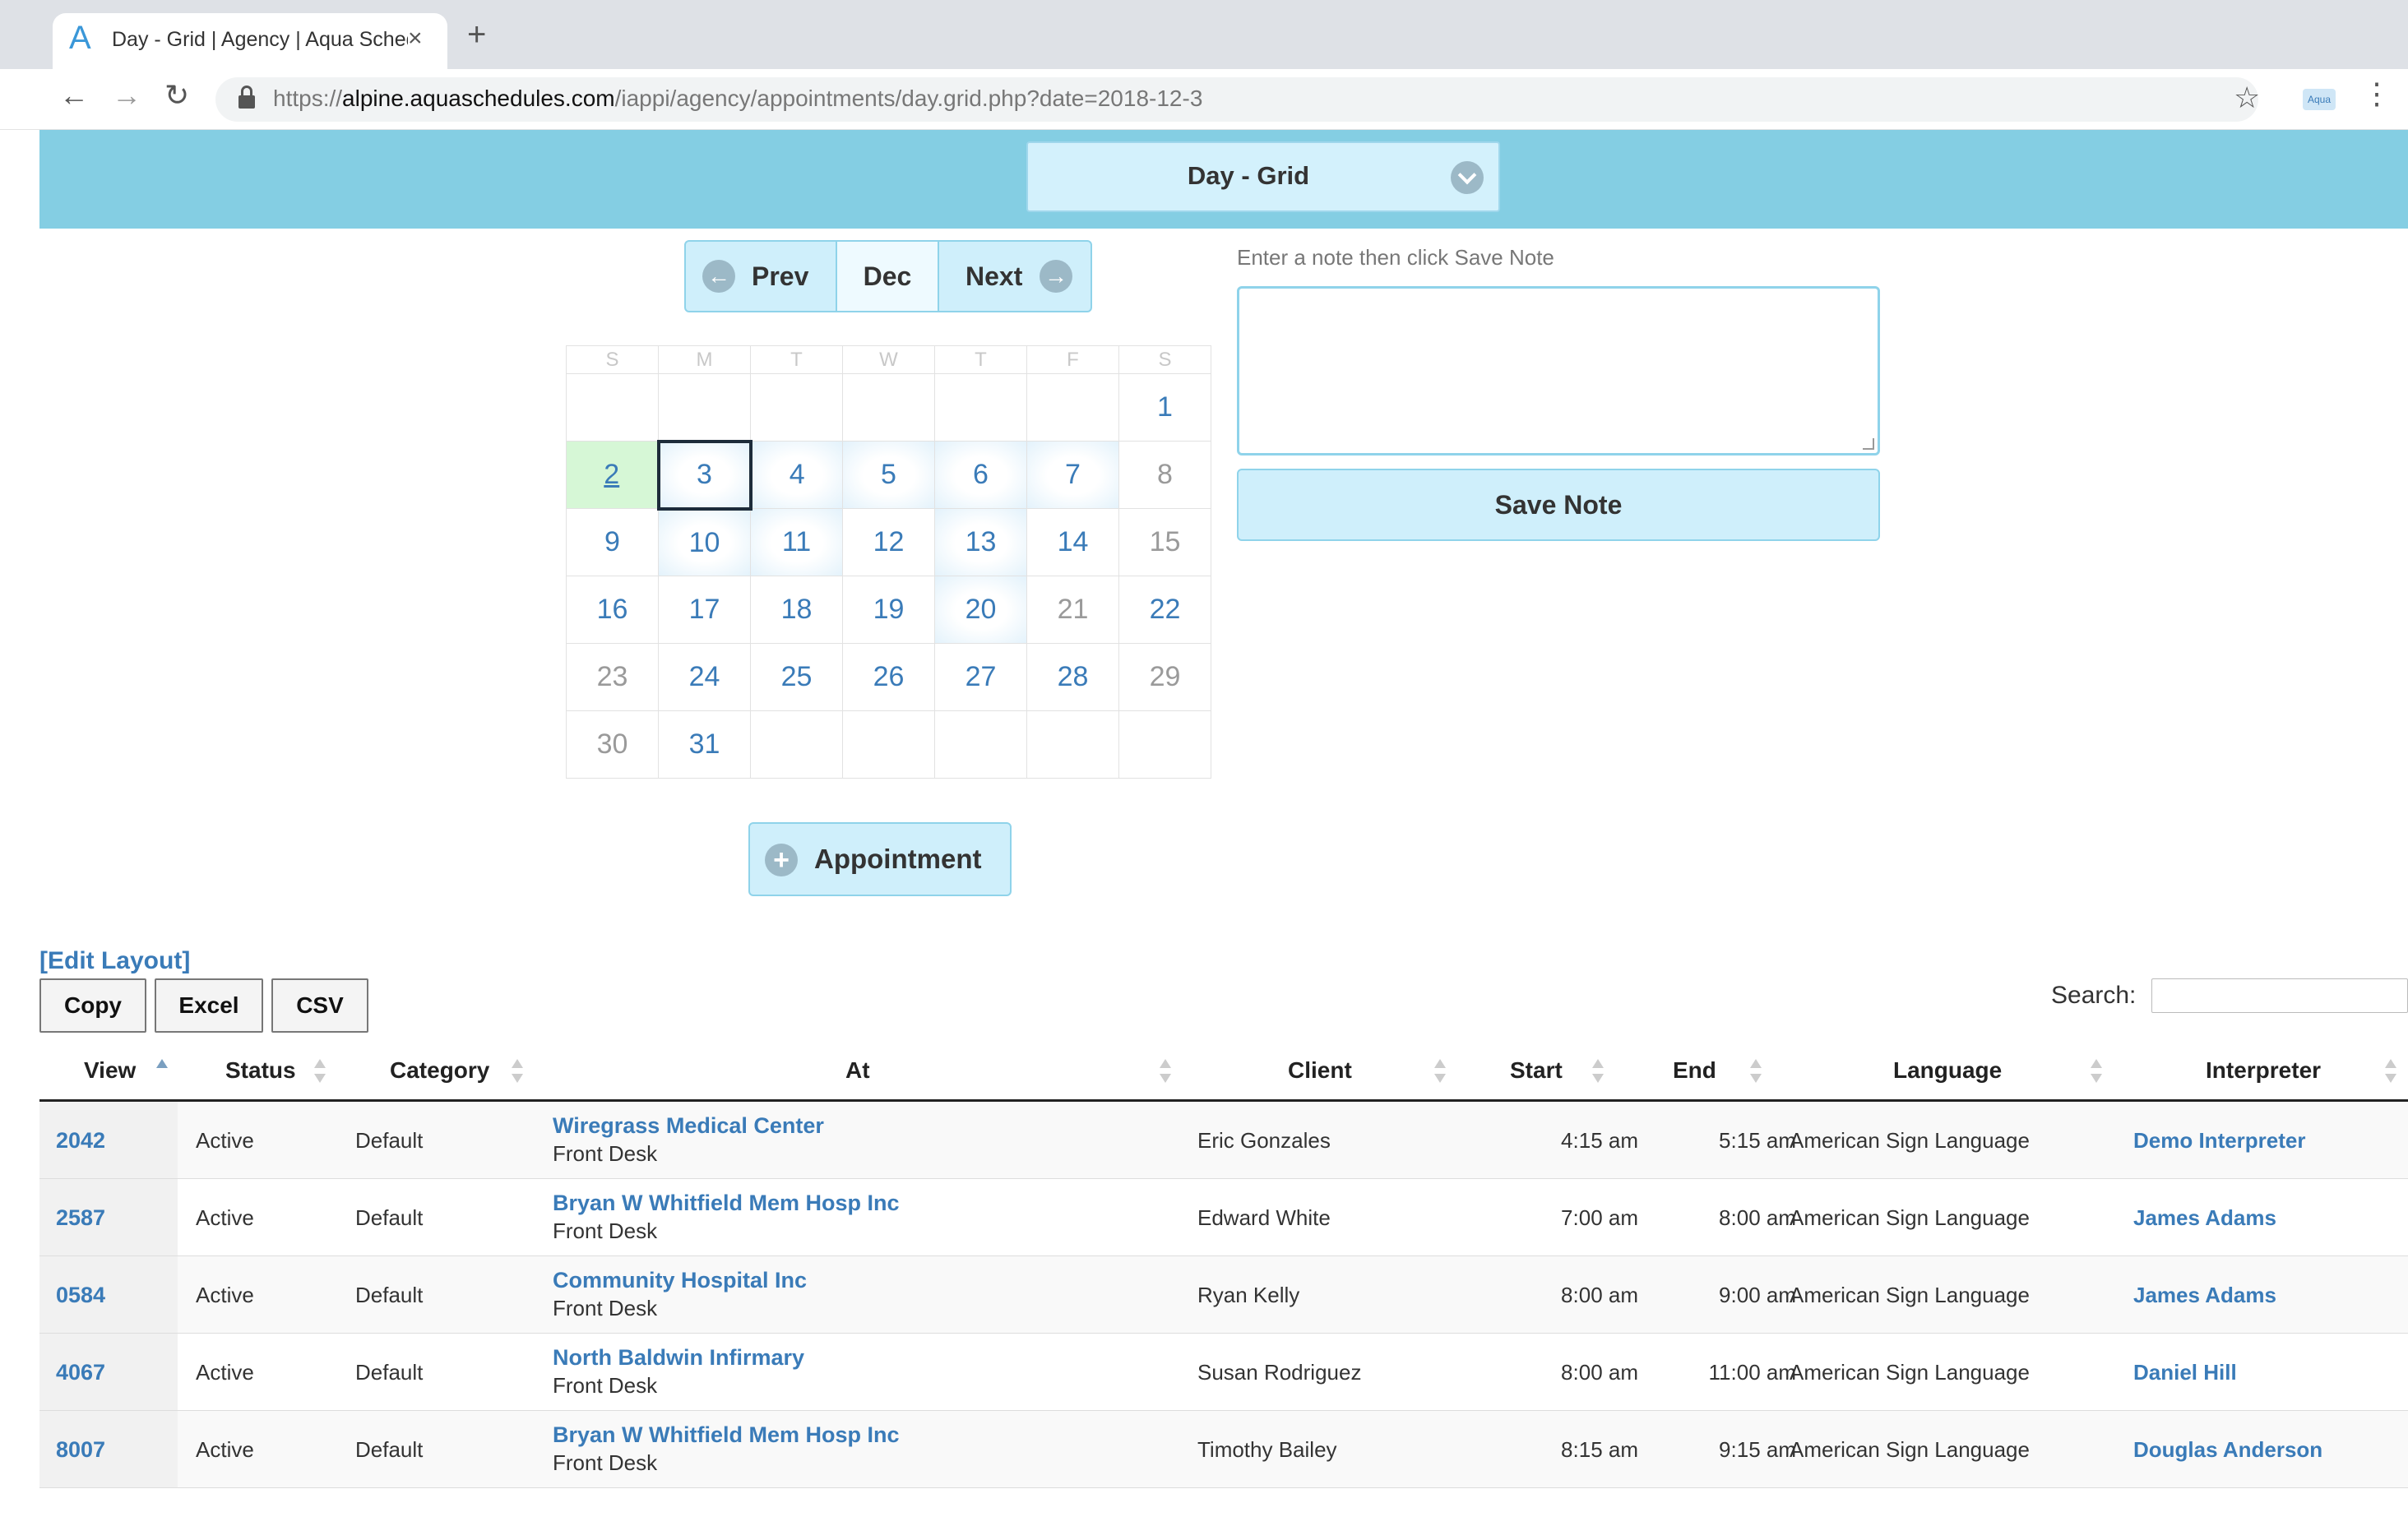 This screenshot has height=1526, width=2408. I want to click on calendar-day: 1, so click(1164, 407).